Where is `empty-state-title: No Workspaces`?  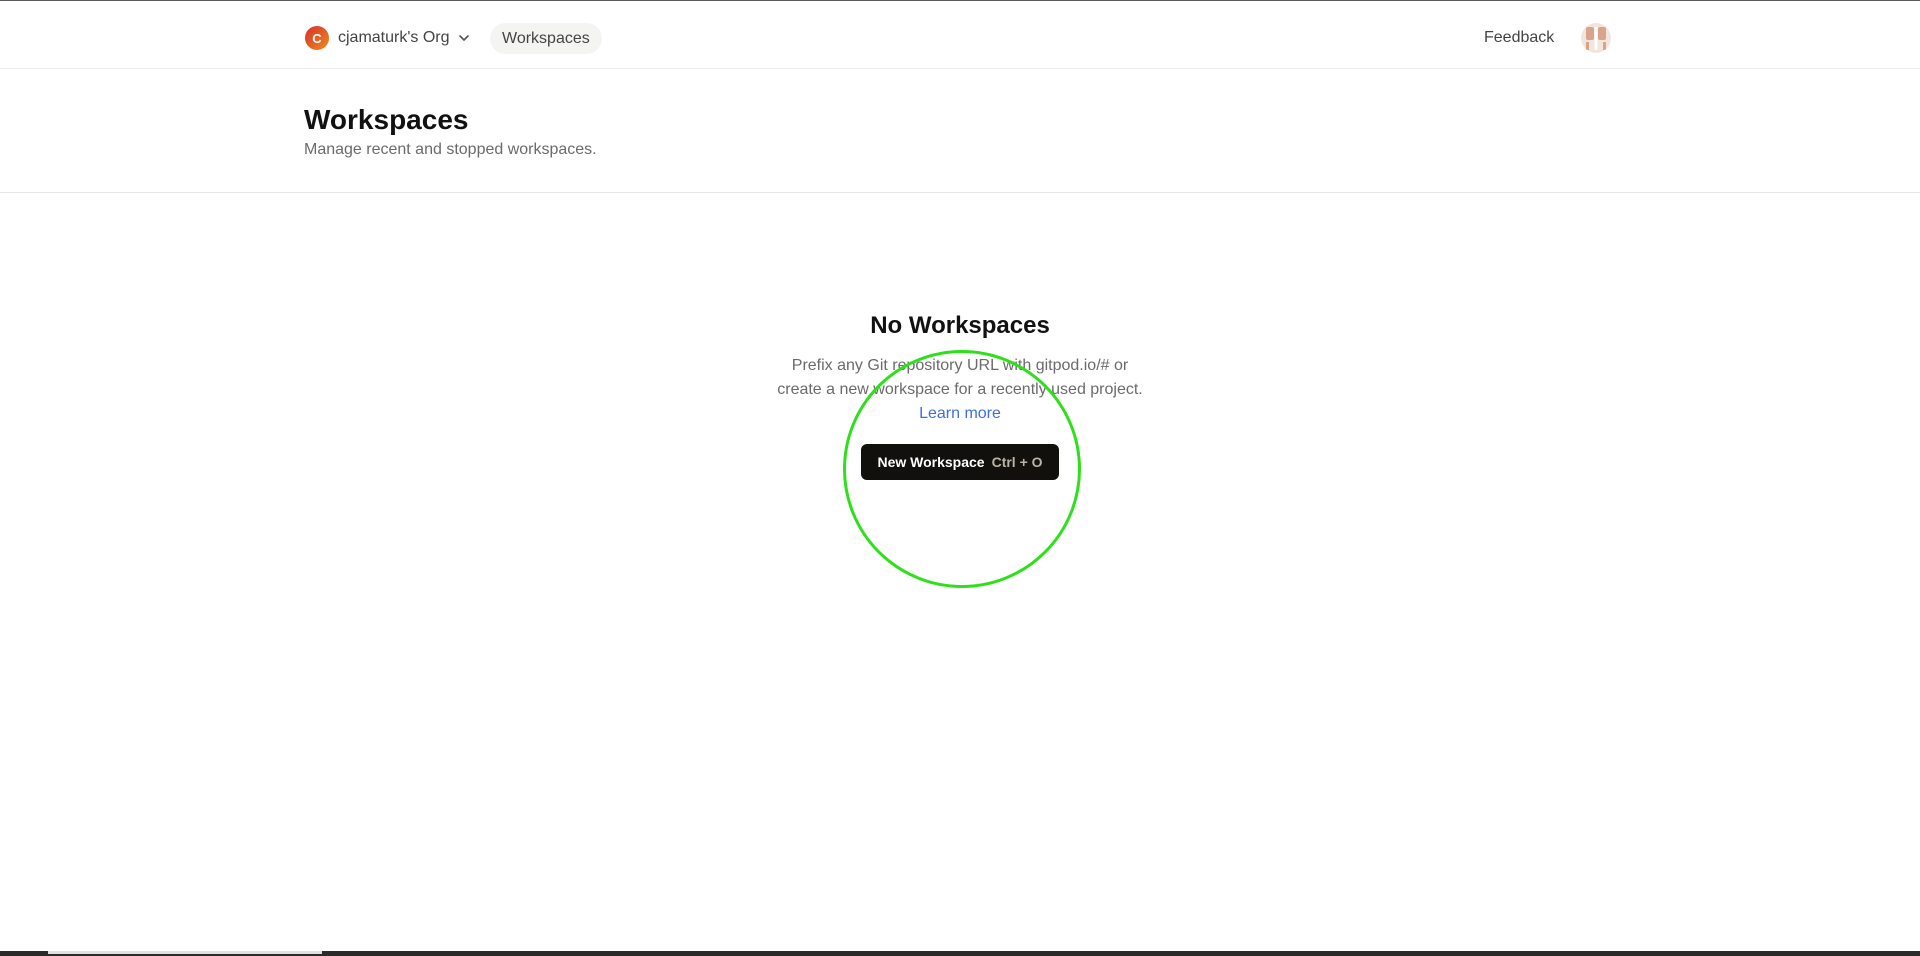
empty-state-title: No Workspaces is located at coordinates (960, 325).